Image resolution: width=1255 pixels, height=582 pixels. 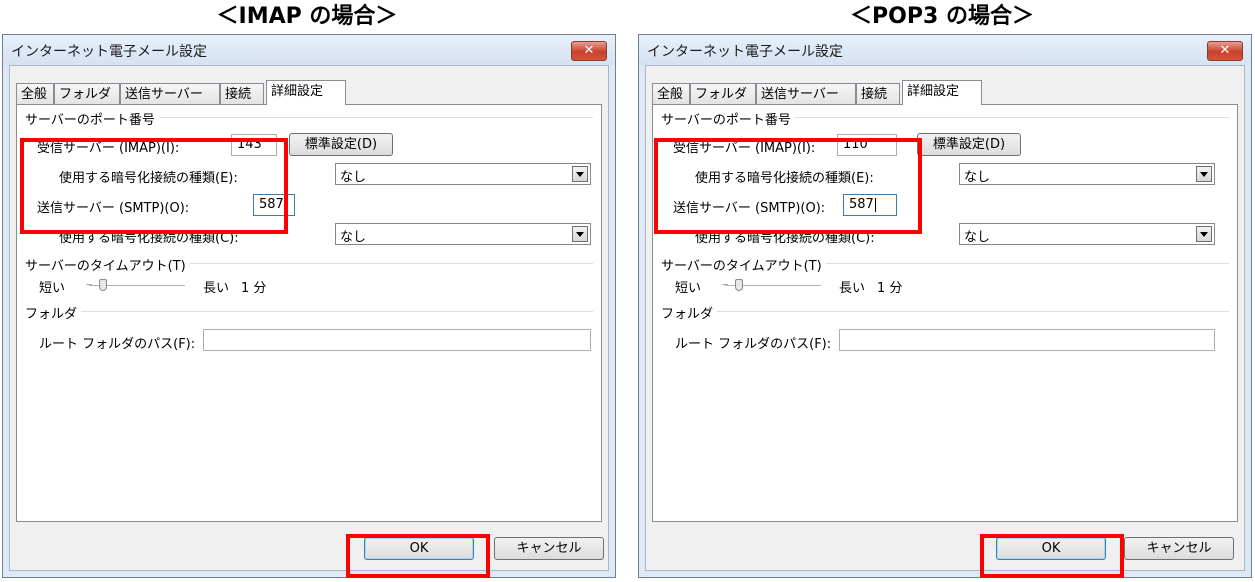 I want to click on incoming-port-input: 143, so click(x=254, y=145).